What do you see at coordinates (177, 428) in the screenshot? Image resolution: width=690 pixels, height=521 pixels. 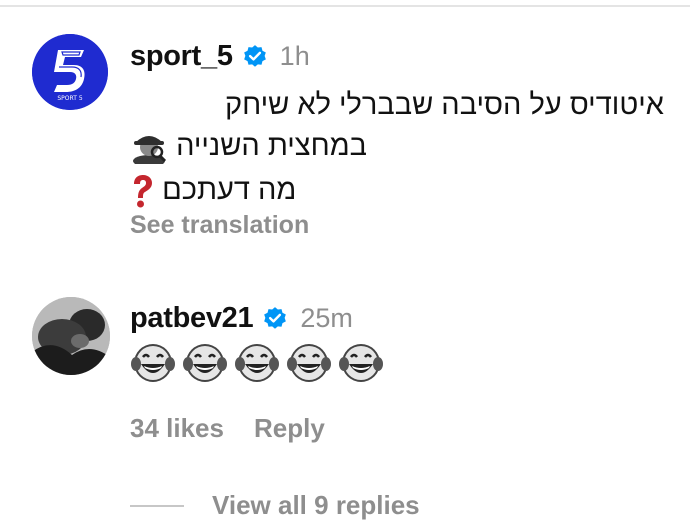 I see `likes-count: 34 likes` at bounding box center [177, 428].